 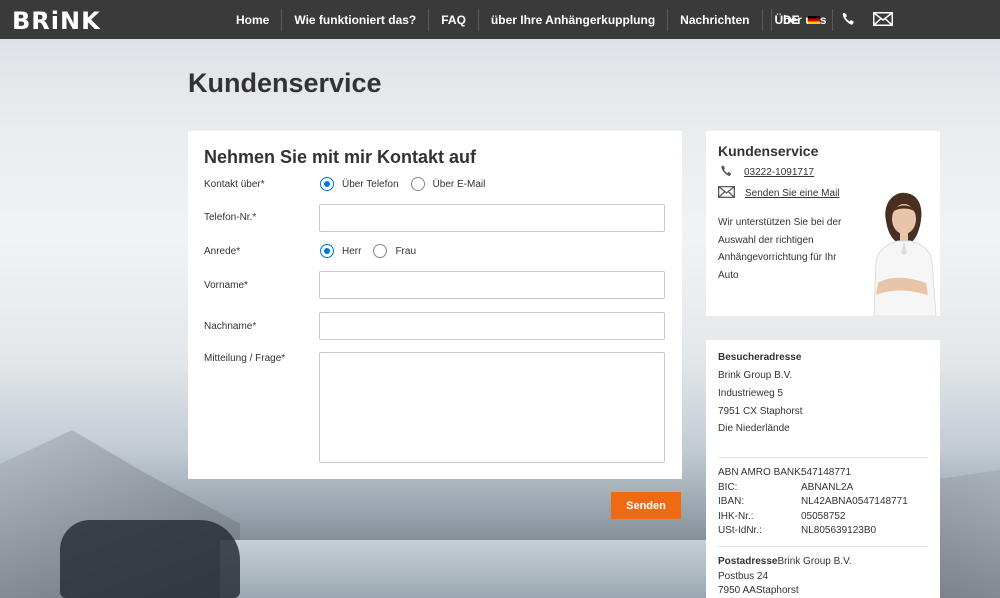 What do you see at coordinates (646, 505) in the screenshot?
I see `send-button: Senden` at bounding box center [646, 505].